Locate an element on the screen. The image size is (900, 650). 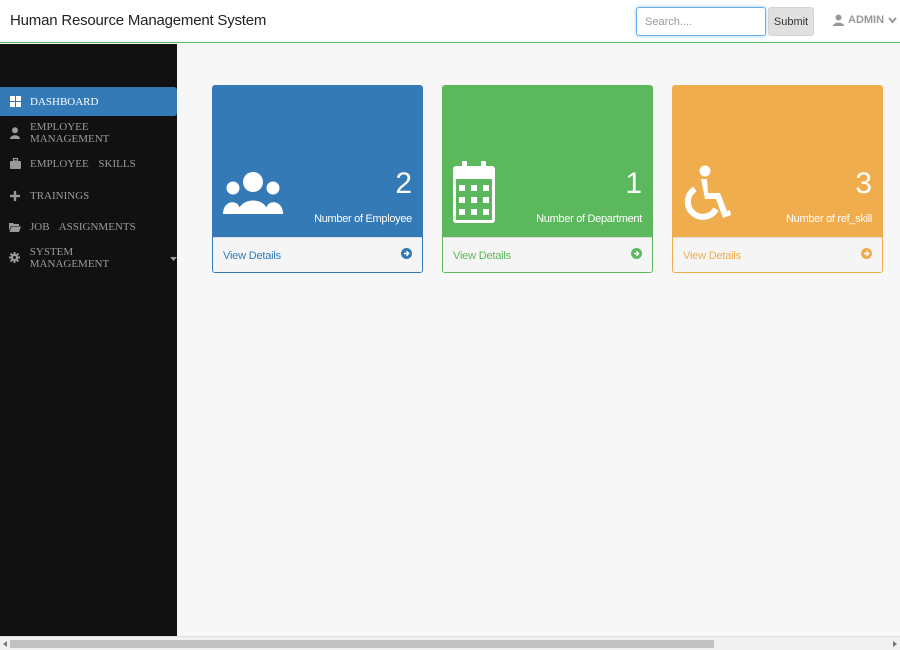
scrollbar-thumb is located at coordinates (362, 644).